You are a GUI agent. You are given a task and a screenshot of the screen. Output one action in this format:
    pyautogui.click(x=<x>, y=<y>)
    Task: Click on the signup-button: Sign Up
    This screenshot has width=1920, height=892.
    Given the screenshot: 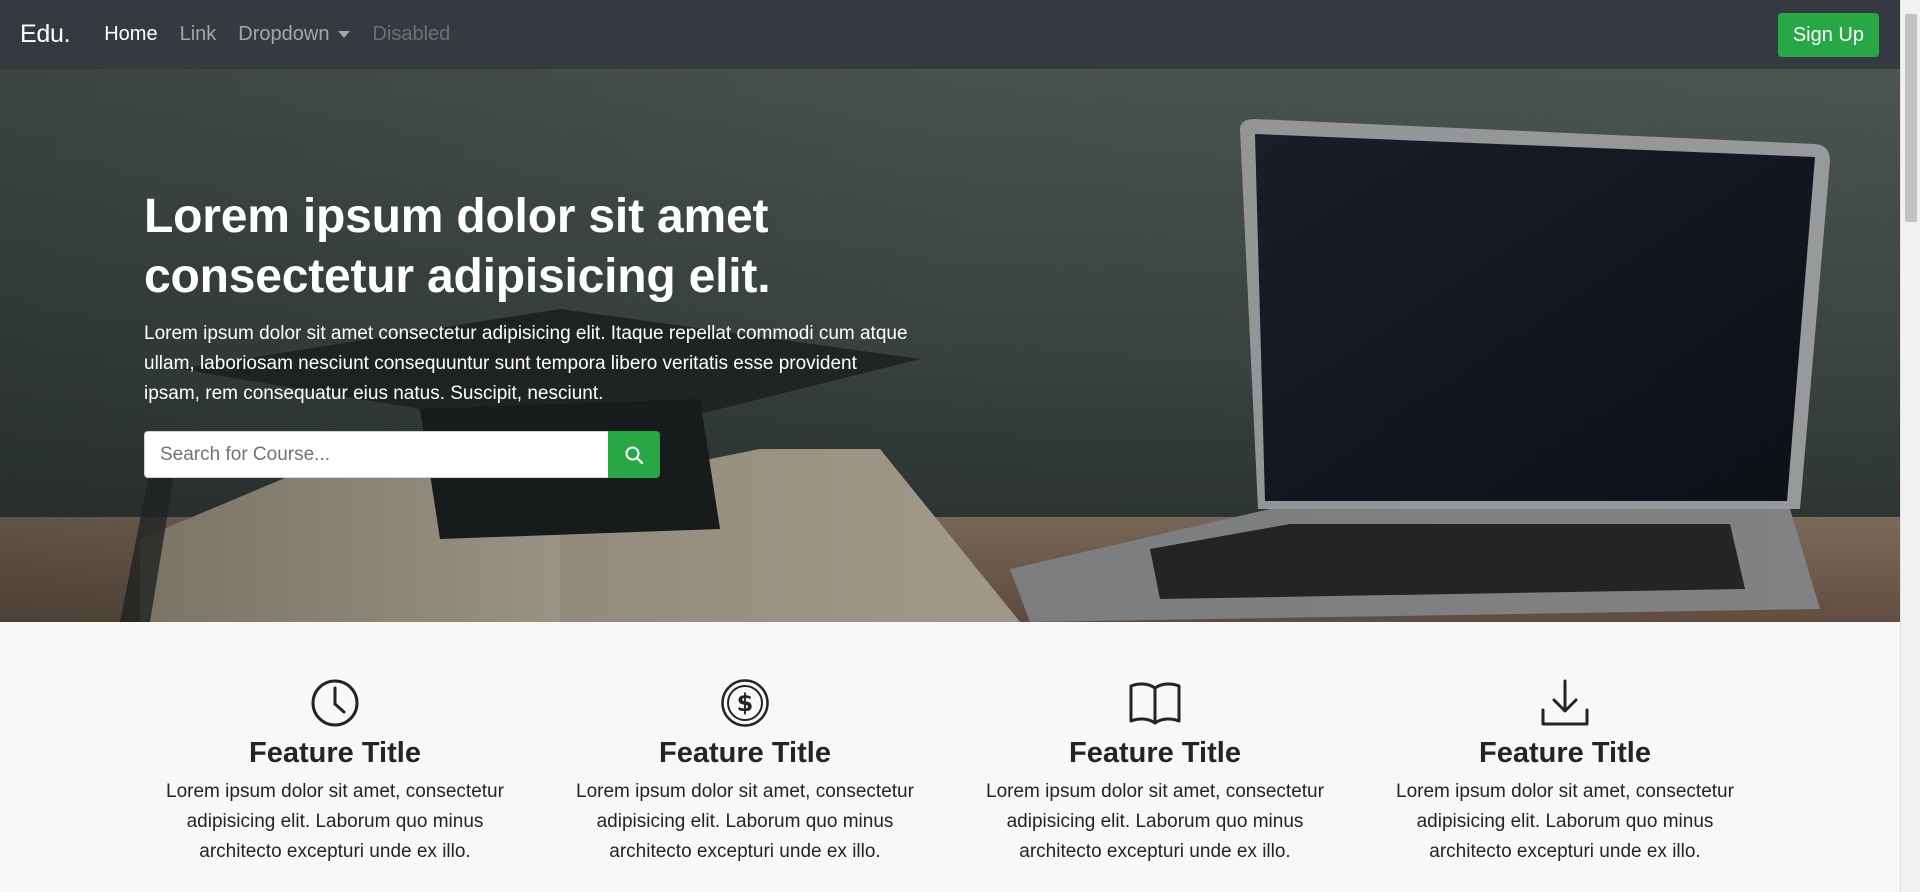 What is the action you would take?
    pyautogui.click(x=1828, y=35)
    